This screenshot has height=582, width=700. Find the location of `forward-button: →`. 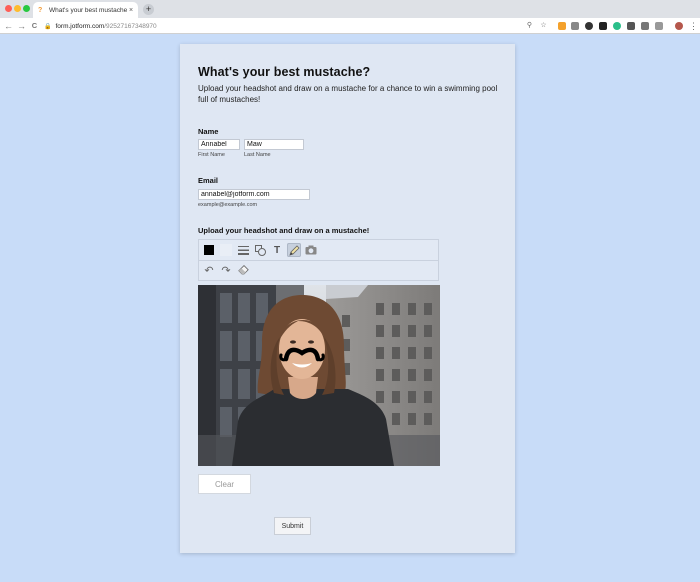

forward-button: → is located at coordinates (21, 26).